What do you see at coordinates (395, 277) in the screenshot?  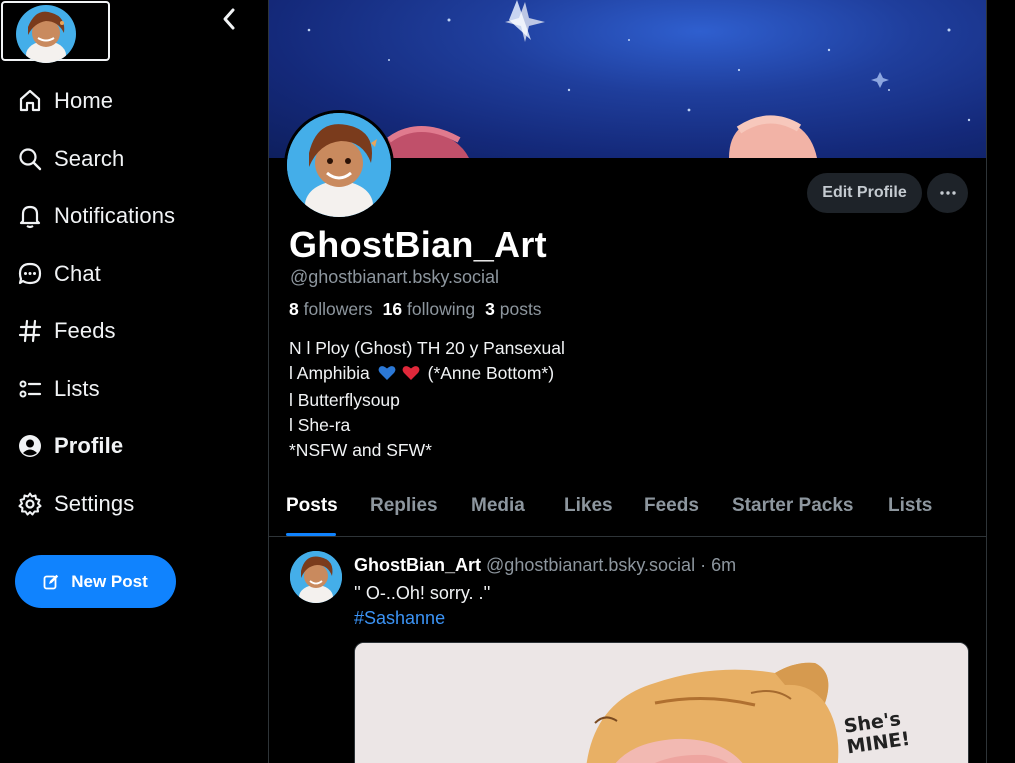 I see `profile-handle: @ghostbianart.bsky.social` at bounding box center [395, 277].